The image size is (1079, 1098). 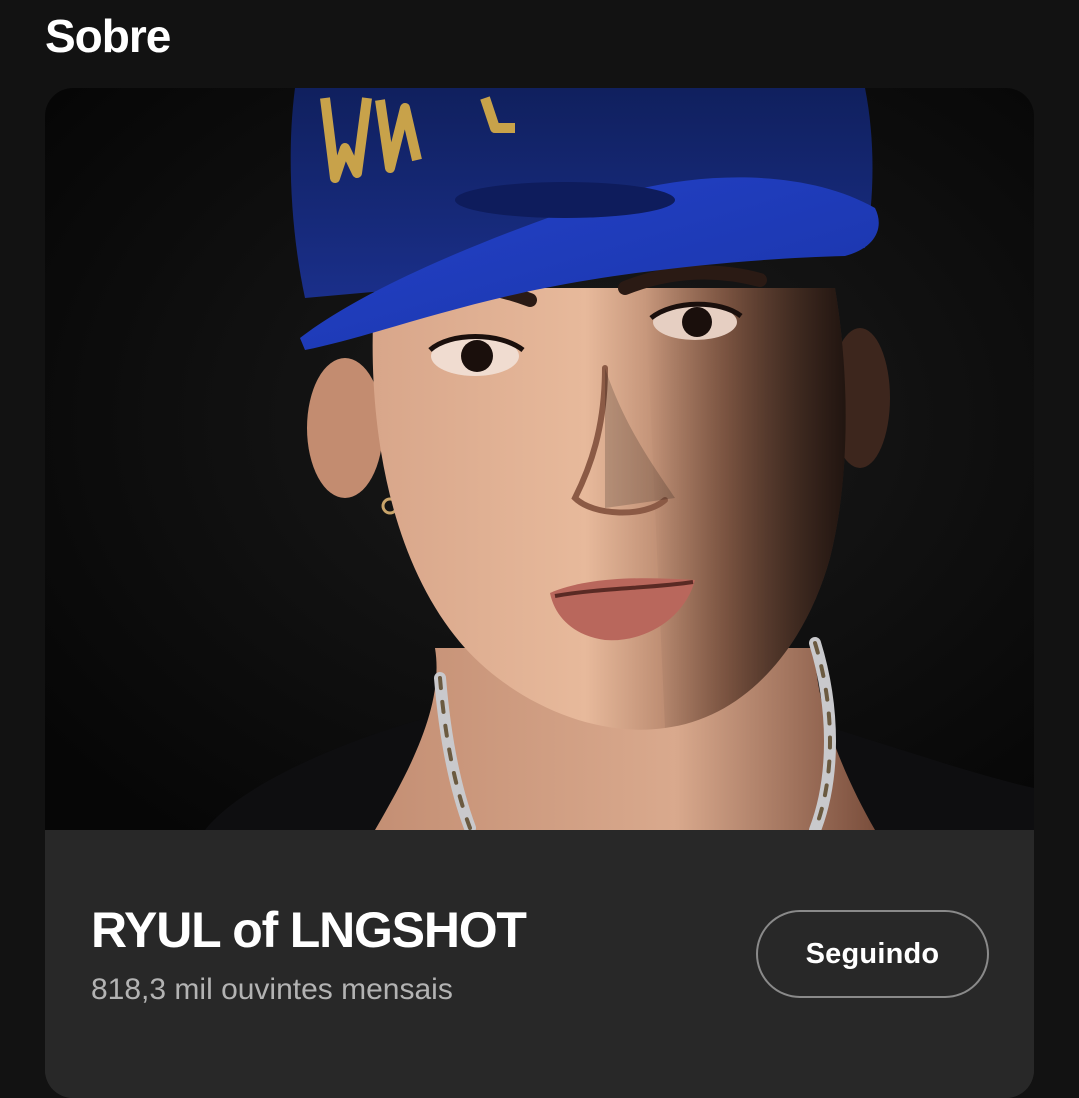 I want to click on monthly-listeners: 818,3 mil ouvintes mensais, so click(x=272, y=989).